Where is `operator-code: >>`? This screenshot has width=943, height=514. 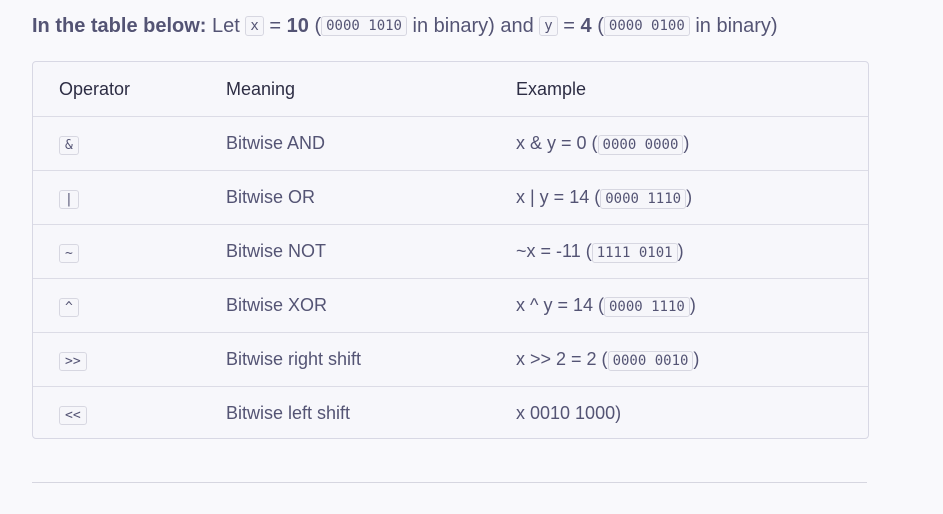
operator-code: >> is located at coordinates (73, 361).